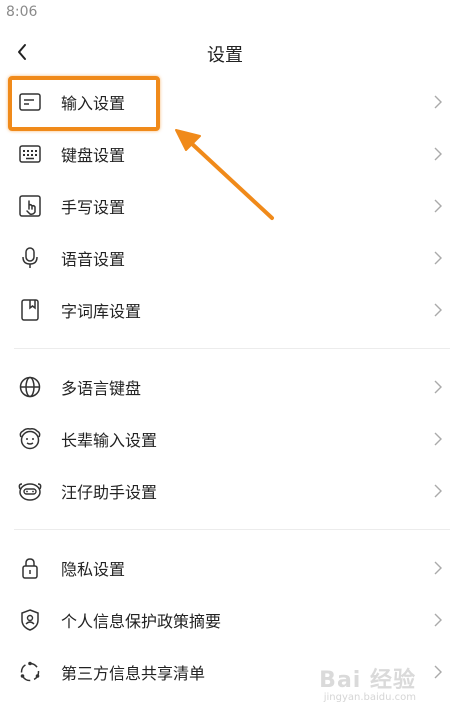 The image size is (450, 720). What do you see at coordinates (369, 697) in the screenshot?
I see `watermark-url: jingyan.baidu.com` at bounding box center [369, 697].